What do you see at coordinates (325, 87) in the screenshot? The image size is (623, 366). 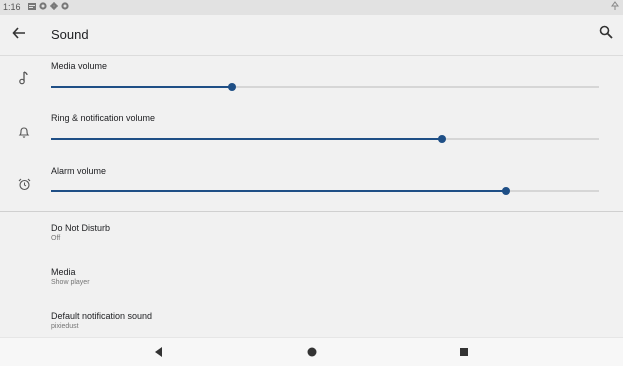 I see `media-volume-slider` at bounding box center [325, 87].